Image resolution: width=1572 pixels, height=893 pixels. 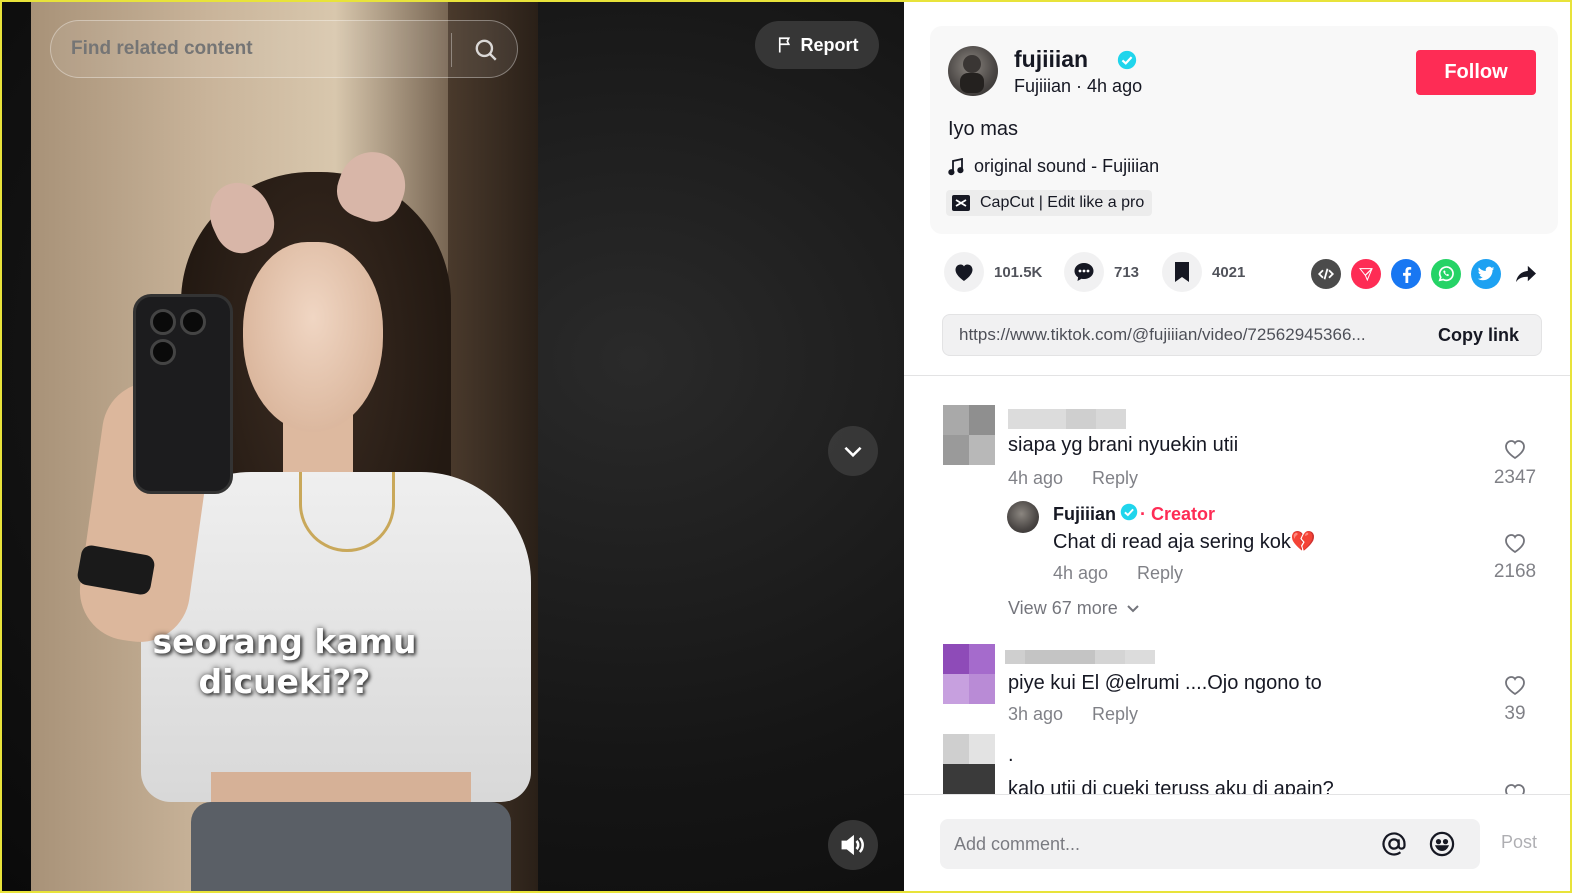 I want to click on reply-text: Chat di read aja sering kok💔, so click(x=1184, y=542).